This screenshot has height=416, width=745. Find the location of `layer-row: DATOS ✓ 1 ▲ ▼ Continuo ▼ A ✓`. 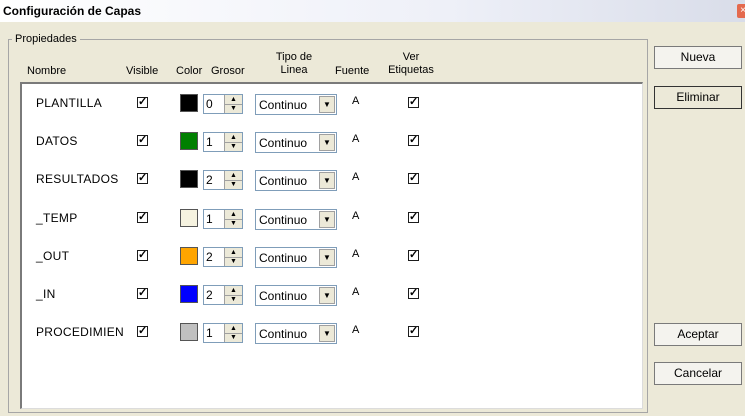

layer-row: DATOS ✓ 1 ▲ ▼ Continuo ▼ A ✓ is located at coordinates (322, 141).